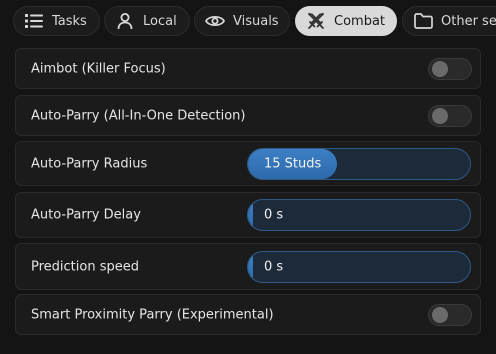 The width and height of the screenshot is (496, 354). Describe the element at coordinates (215, 21) in the screenshot. I see `eye-icon` at that location.